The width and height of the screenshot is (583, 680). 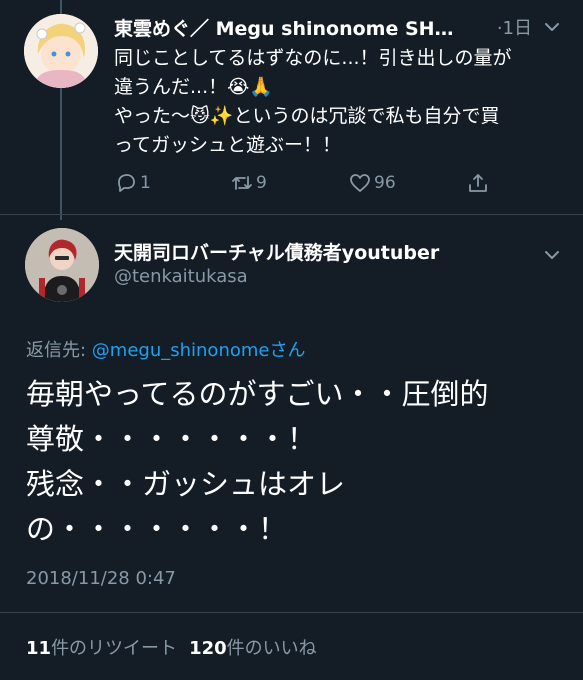 What do you see at coordinates (313, 58) in the screenshot?
I see `tweet-text-line: 同じことしてるはずなのに...！引き出しの量が` at bounding box center [313, 58].